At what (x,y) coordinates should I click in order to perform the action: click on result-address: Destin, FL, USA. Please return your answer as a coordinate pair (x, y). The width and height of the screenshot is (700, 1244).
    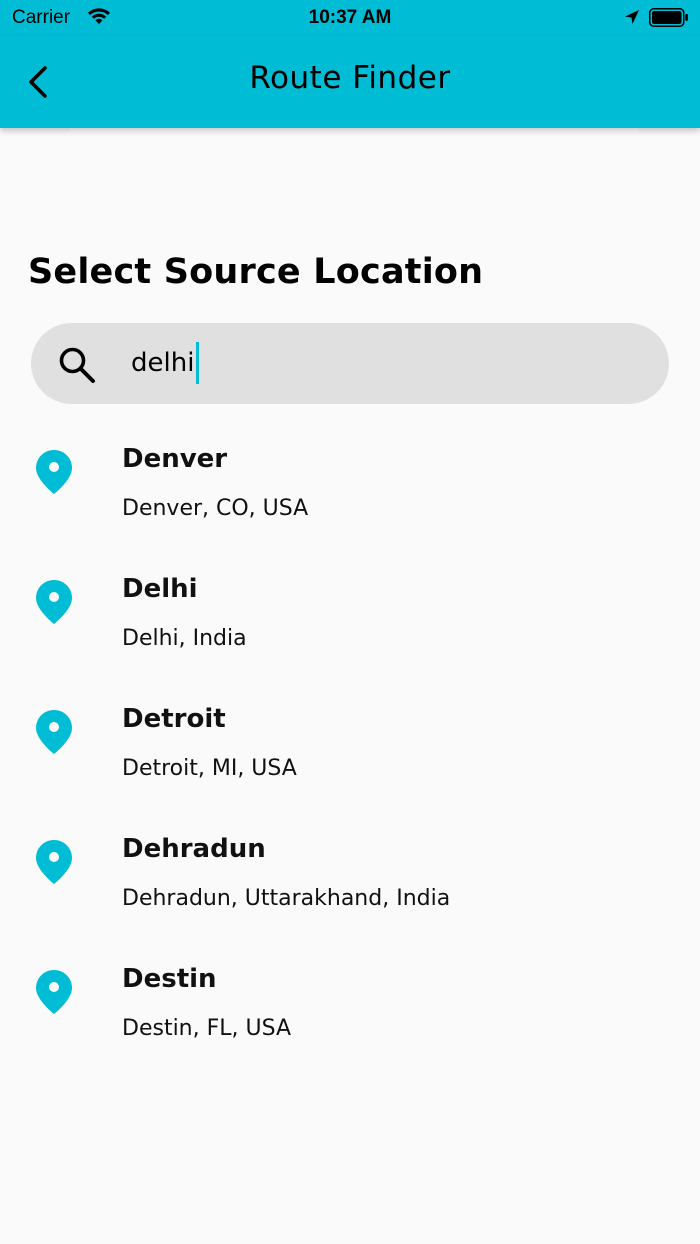
    Looking at the image, I should click on (207, 1028).